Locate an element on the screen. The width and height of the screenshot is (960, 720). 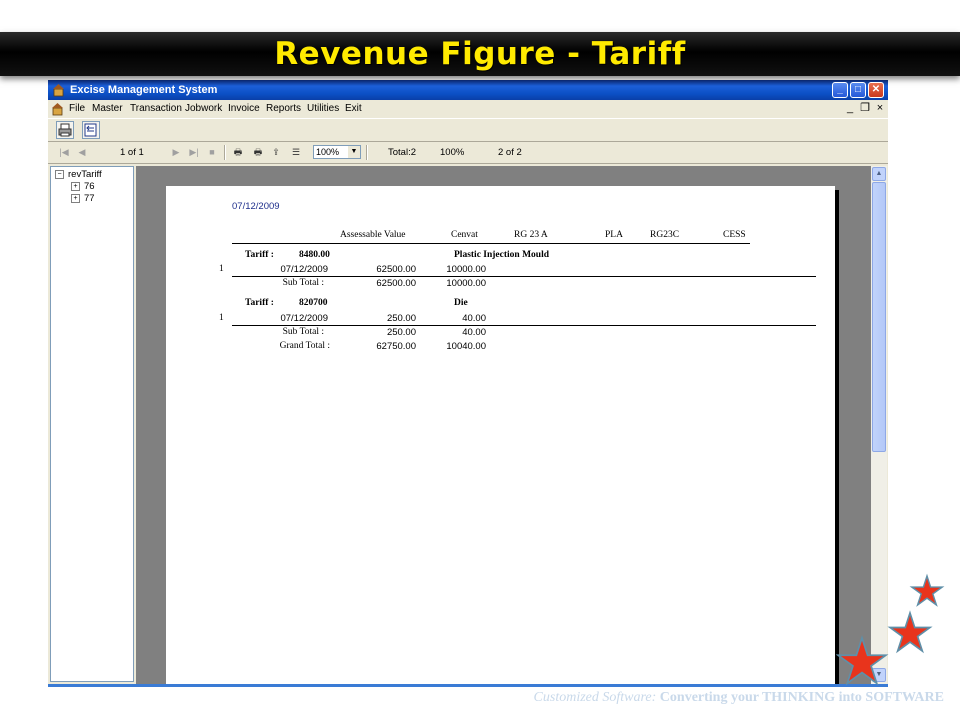
footer-text: Converting your THINKING into SOFTWARE is located at coordinates (800, 697).